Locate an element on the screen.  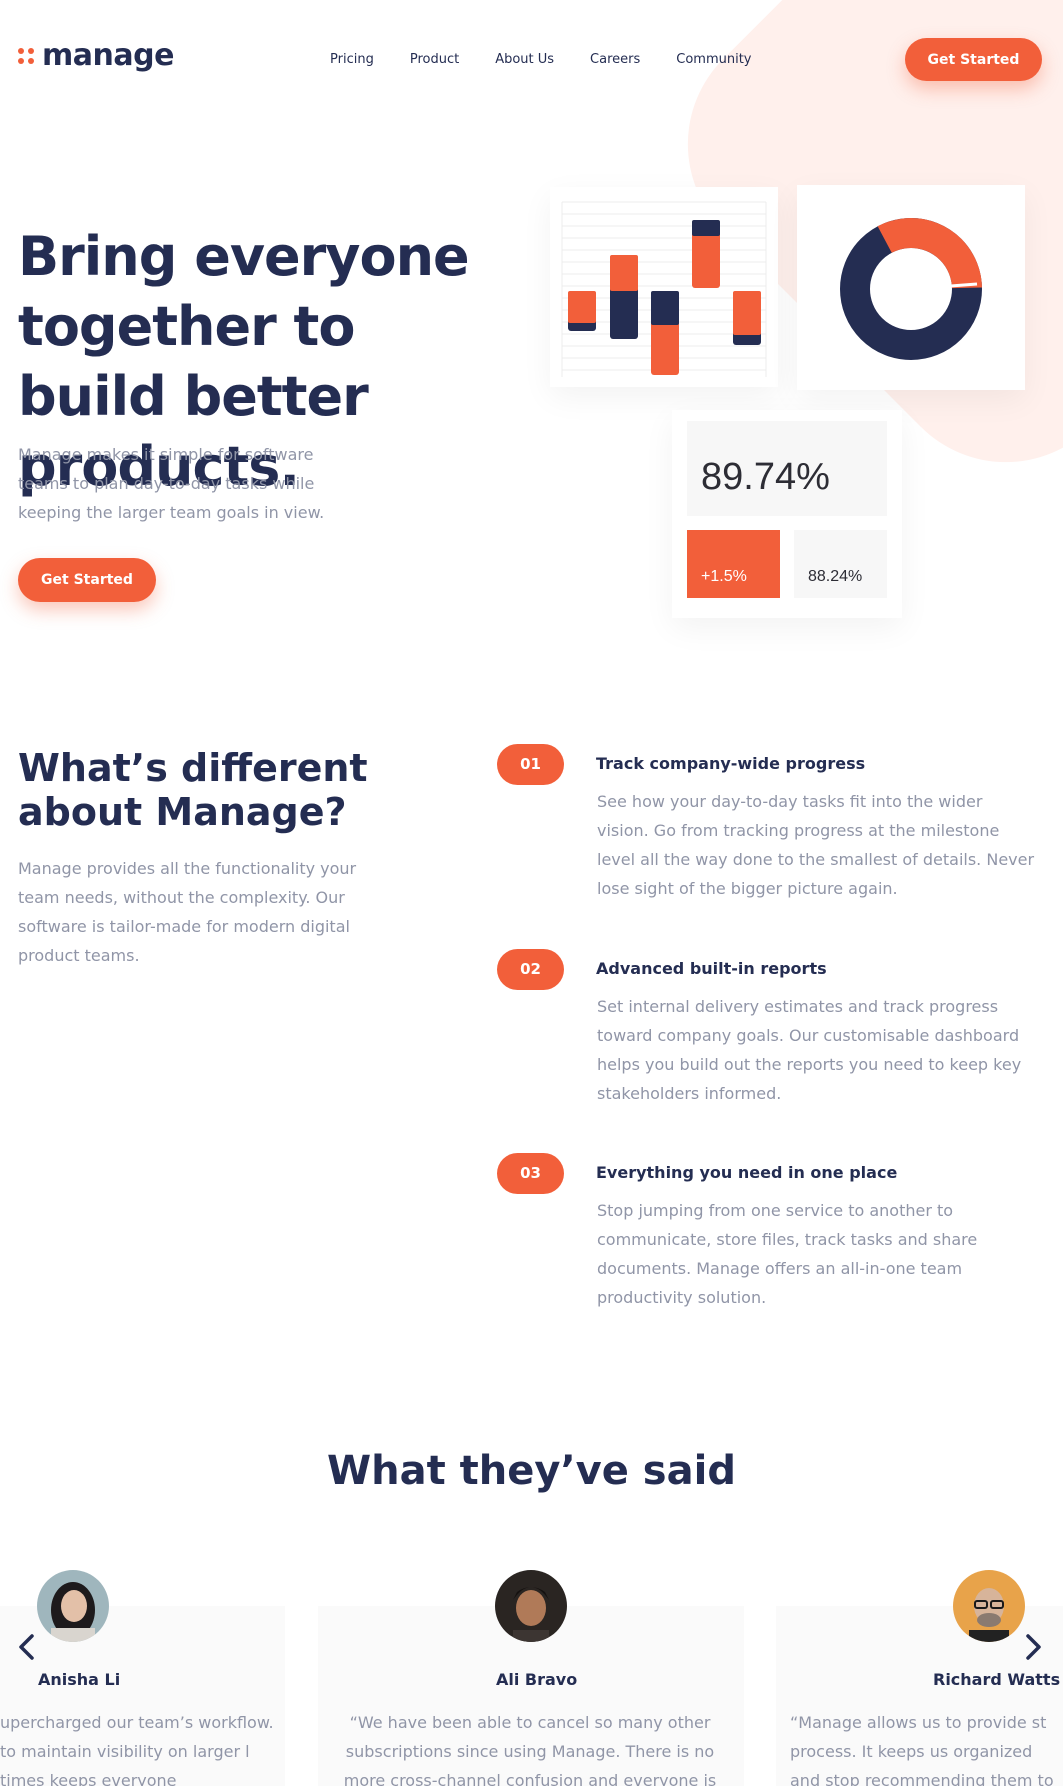
logo-dots-icon is located at coordinates (26, 55).